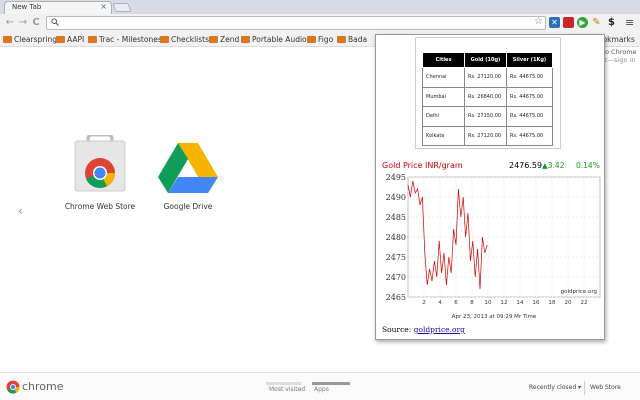  I want to click on x-tick-label: 20, so click(568, 303).